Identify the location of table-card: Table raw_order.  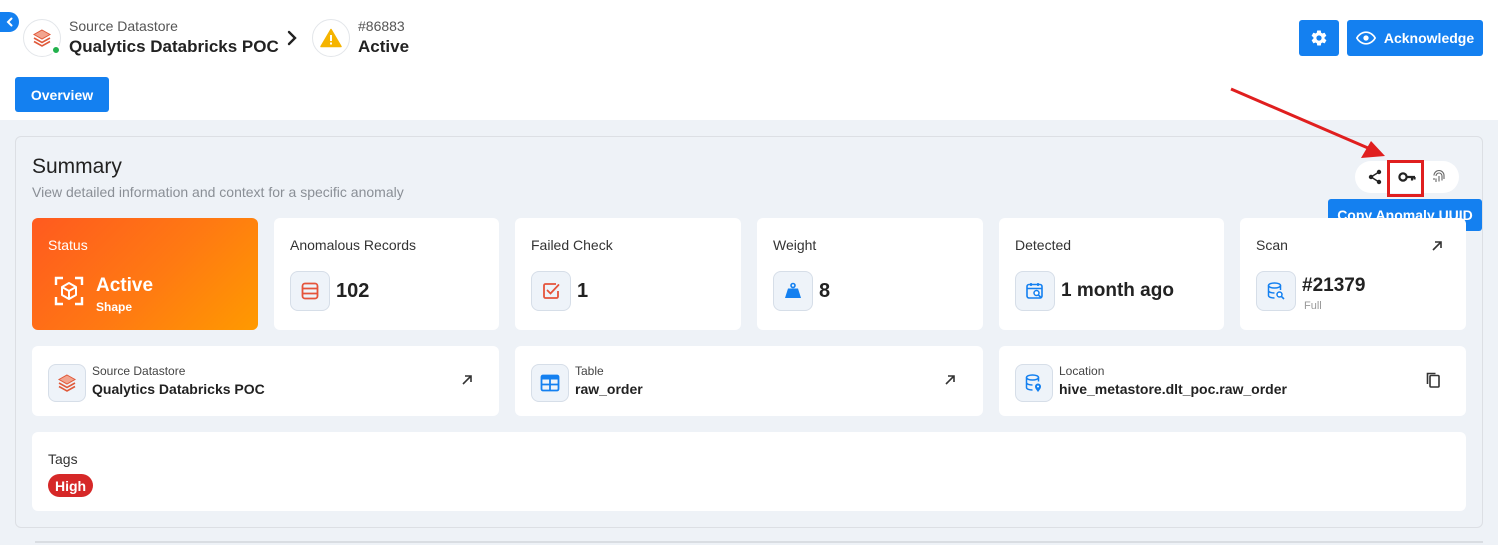
(749, 381).